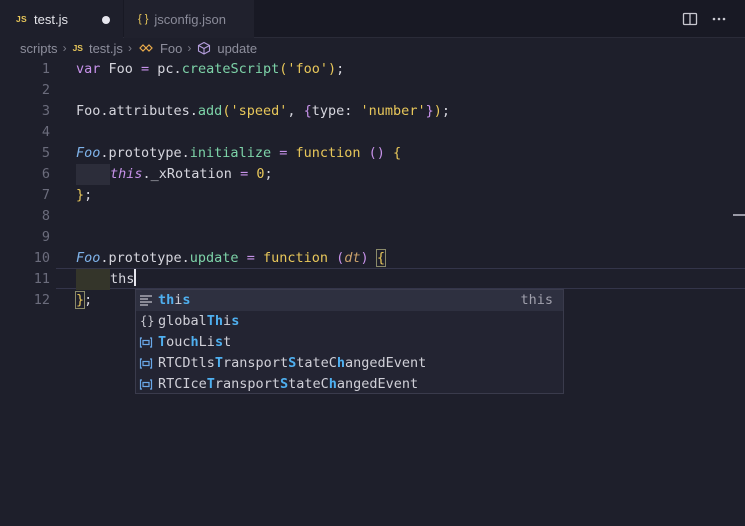 This screenshot has height=526, width=745. I want to click on line-number: 7, so click(45, 195).